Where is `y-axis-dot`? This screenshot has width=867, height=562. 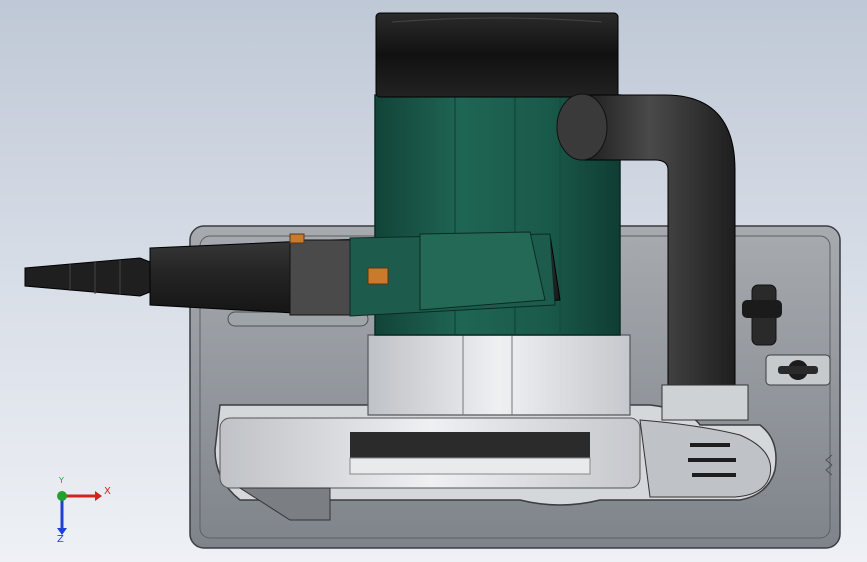
y-axis-dot is located at coordinates (62, 496).